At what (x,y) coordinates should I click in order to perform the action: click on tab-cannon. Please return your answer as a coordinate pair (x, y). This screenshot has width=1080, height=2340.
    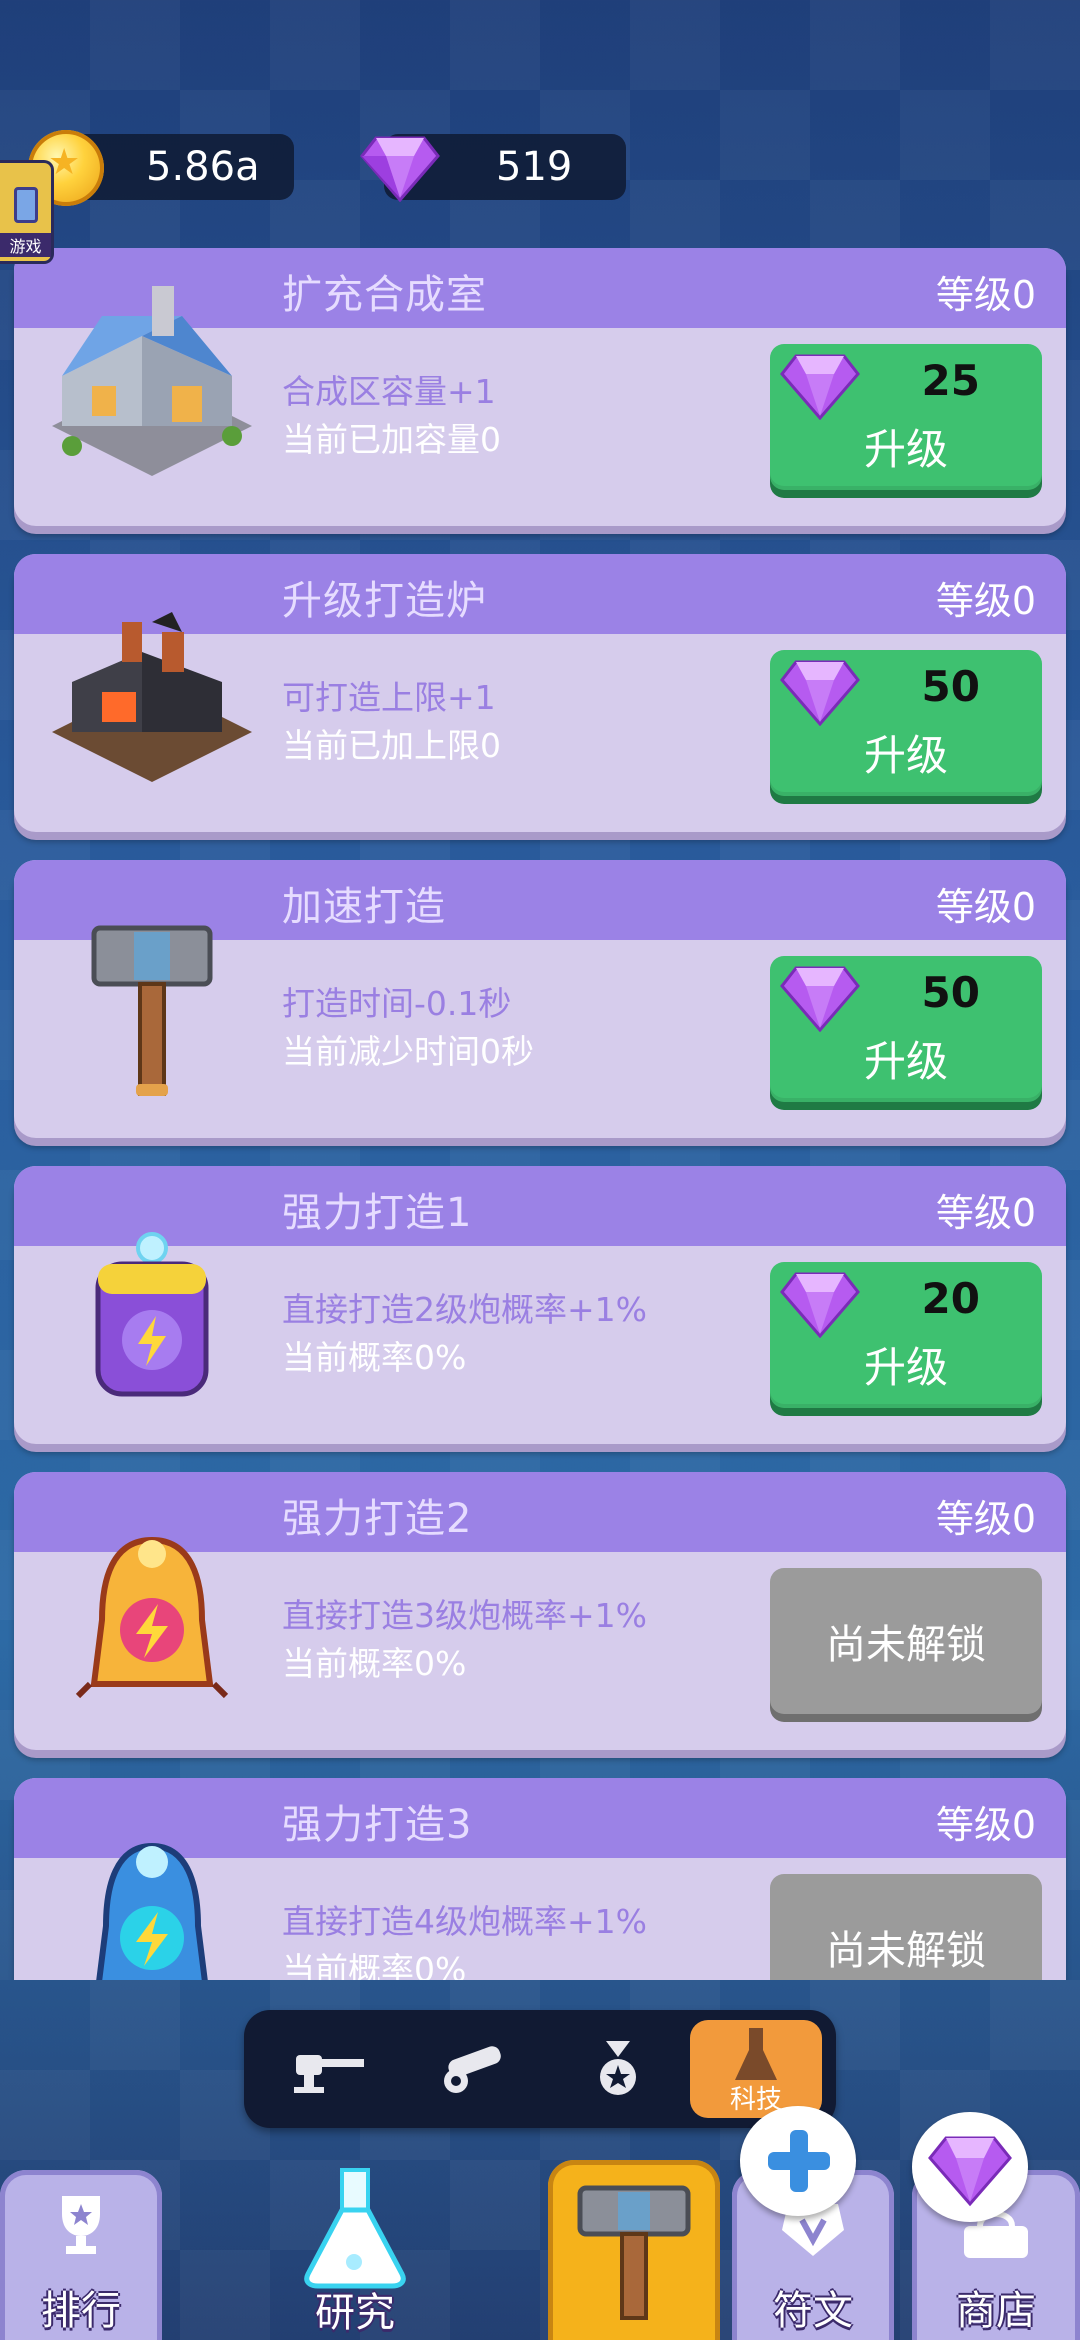
    Looking at the image, I should click on (474, 2069).